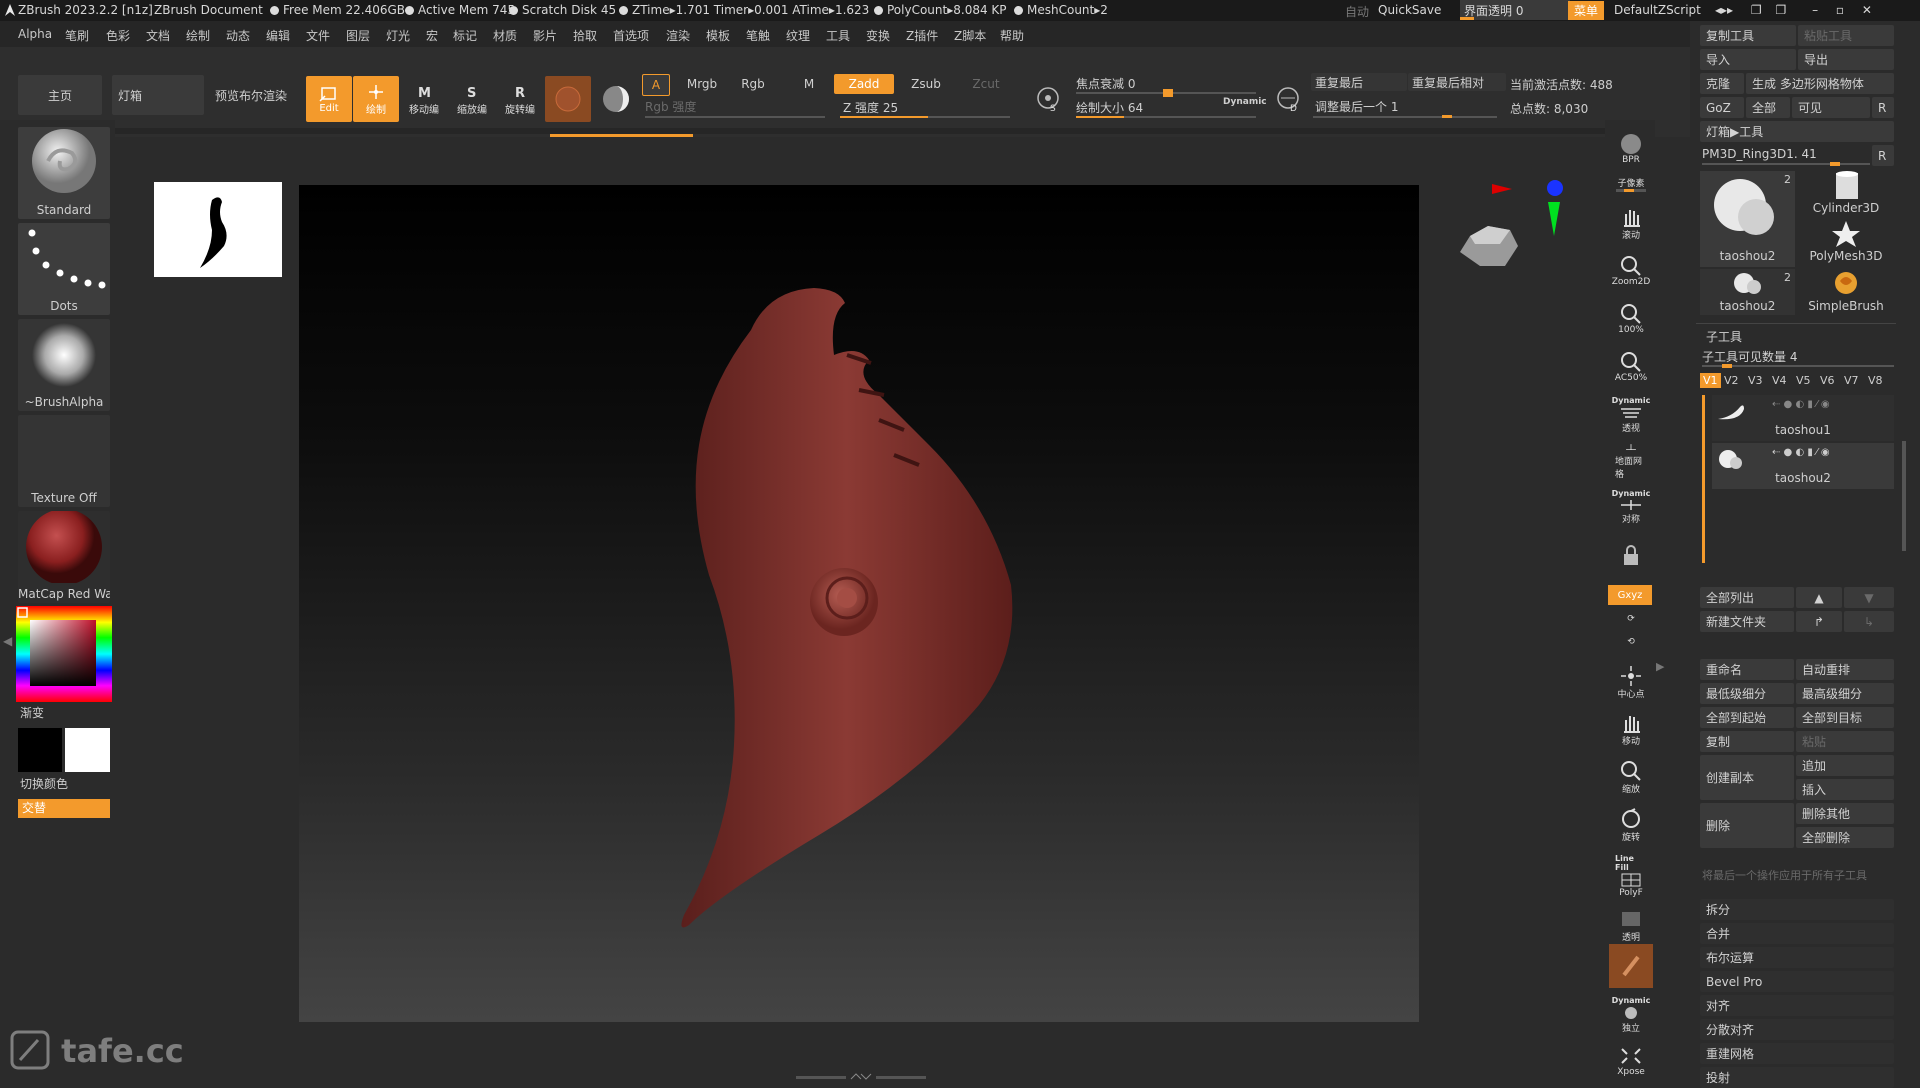 This screenshot has width=1920, height=1088. Describe the element at coordinates (1846, 35) in the screenshot. I see `paste-tool-button: 粘贴工具` at that location.